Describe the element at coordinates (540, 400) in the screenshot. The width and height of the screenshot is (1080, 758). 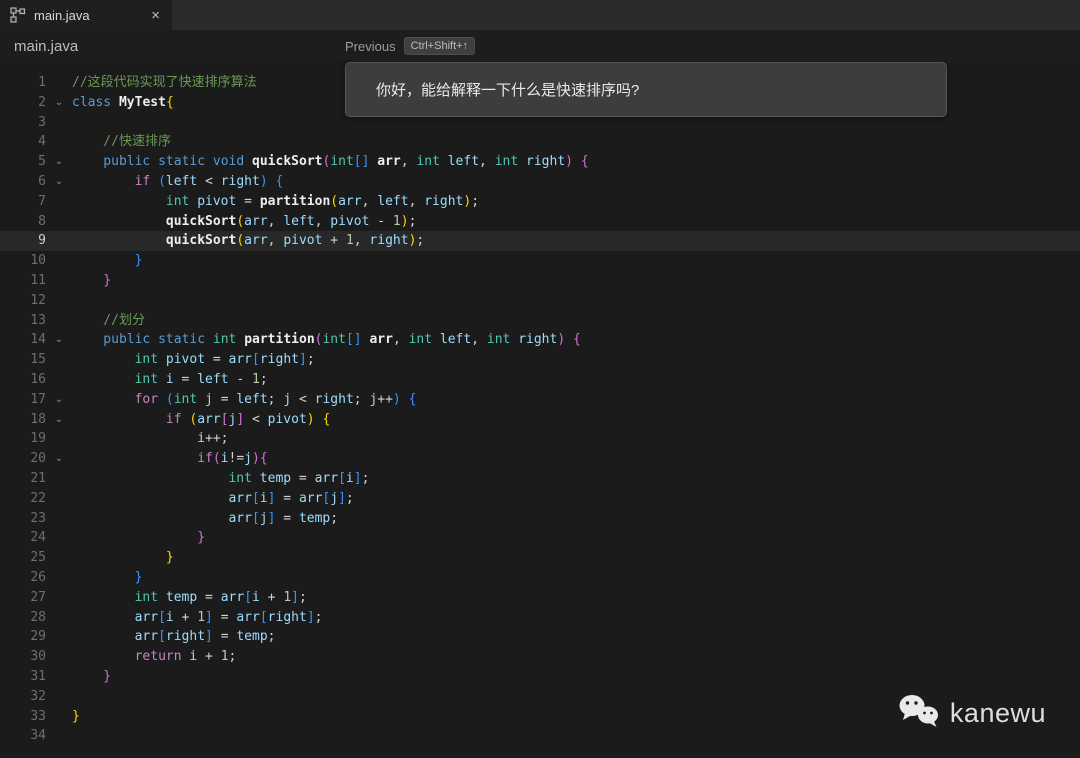
I see `code-line: 17 ⌄ for (int j = left; j < right; j++) {` at that location.